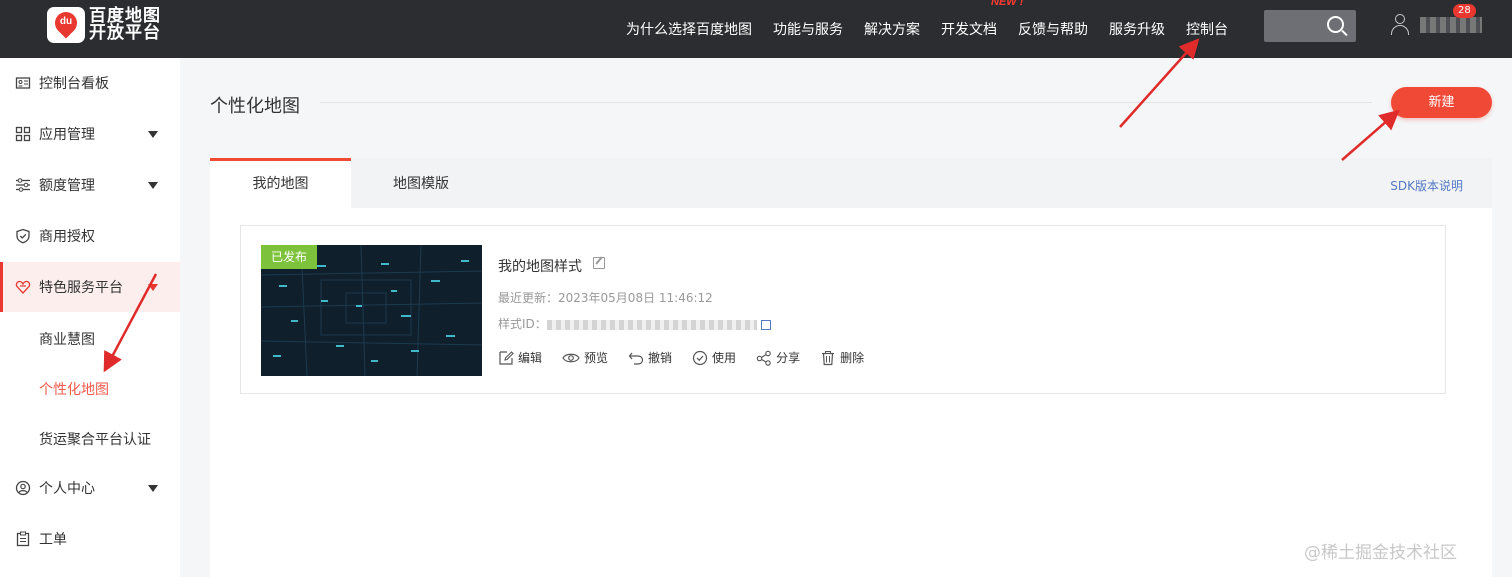 The image size is (1512, 577). I want to click on style-id-value-blurred, so click(651, 324).